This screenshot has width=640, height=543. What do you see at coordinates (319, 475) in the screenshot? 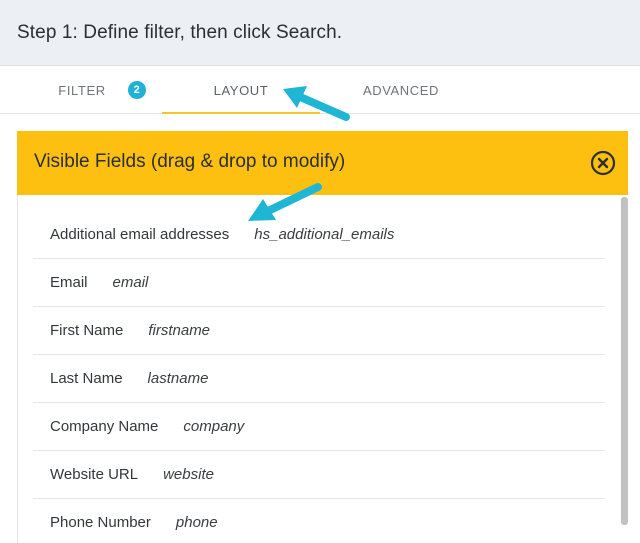
I see `field-row-website-url: Website URL website` at bounding box center [319, 475].